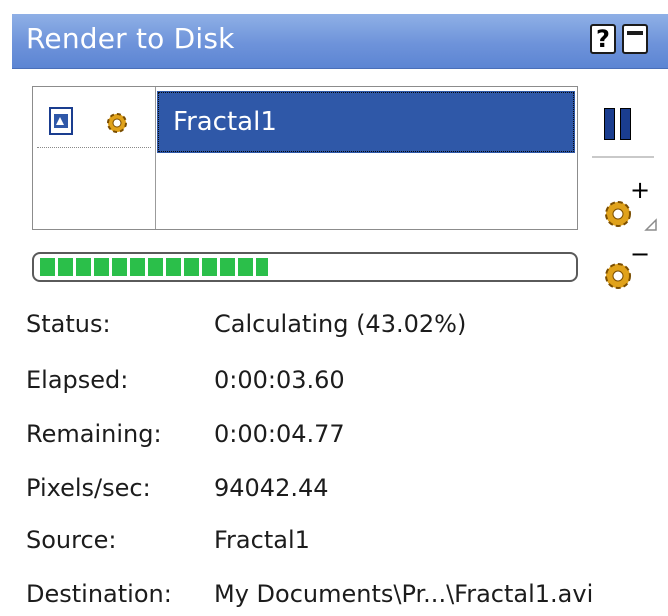 This screenshot has width=668, height=616. What do you see at coordinates (618, 214) in the screenshot?
I see `add-gear-icon` at bounding box center [618, 214].